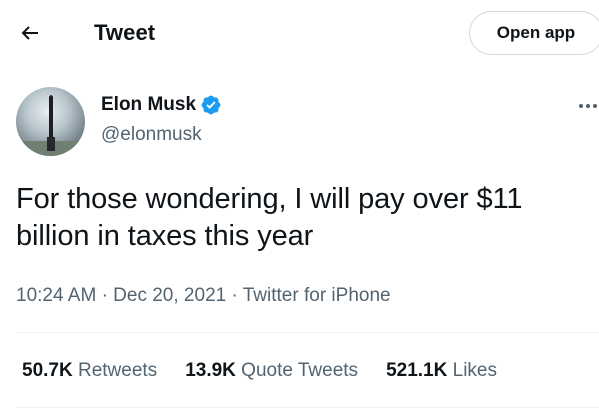 The height and width of the screenshot is (419, 599). Describe the element at coordinates (317, 295) in the screenshot. I see `tweet-source: Twitter for iPhone` at that location.